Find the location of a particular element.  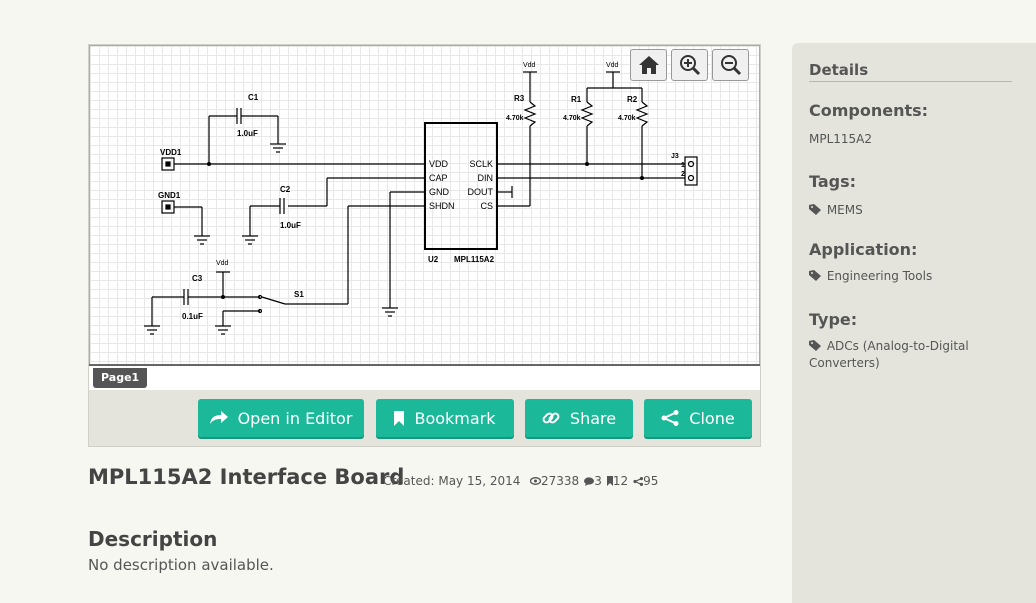

r2-label: R2 is located at coordinates (632, 99).